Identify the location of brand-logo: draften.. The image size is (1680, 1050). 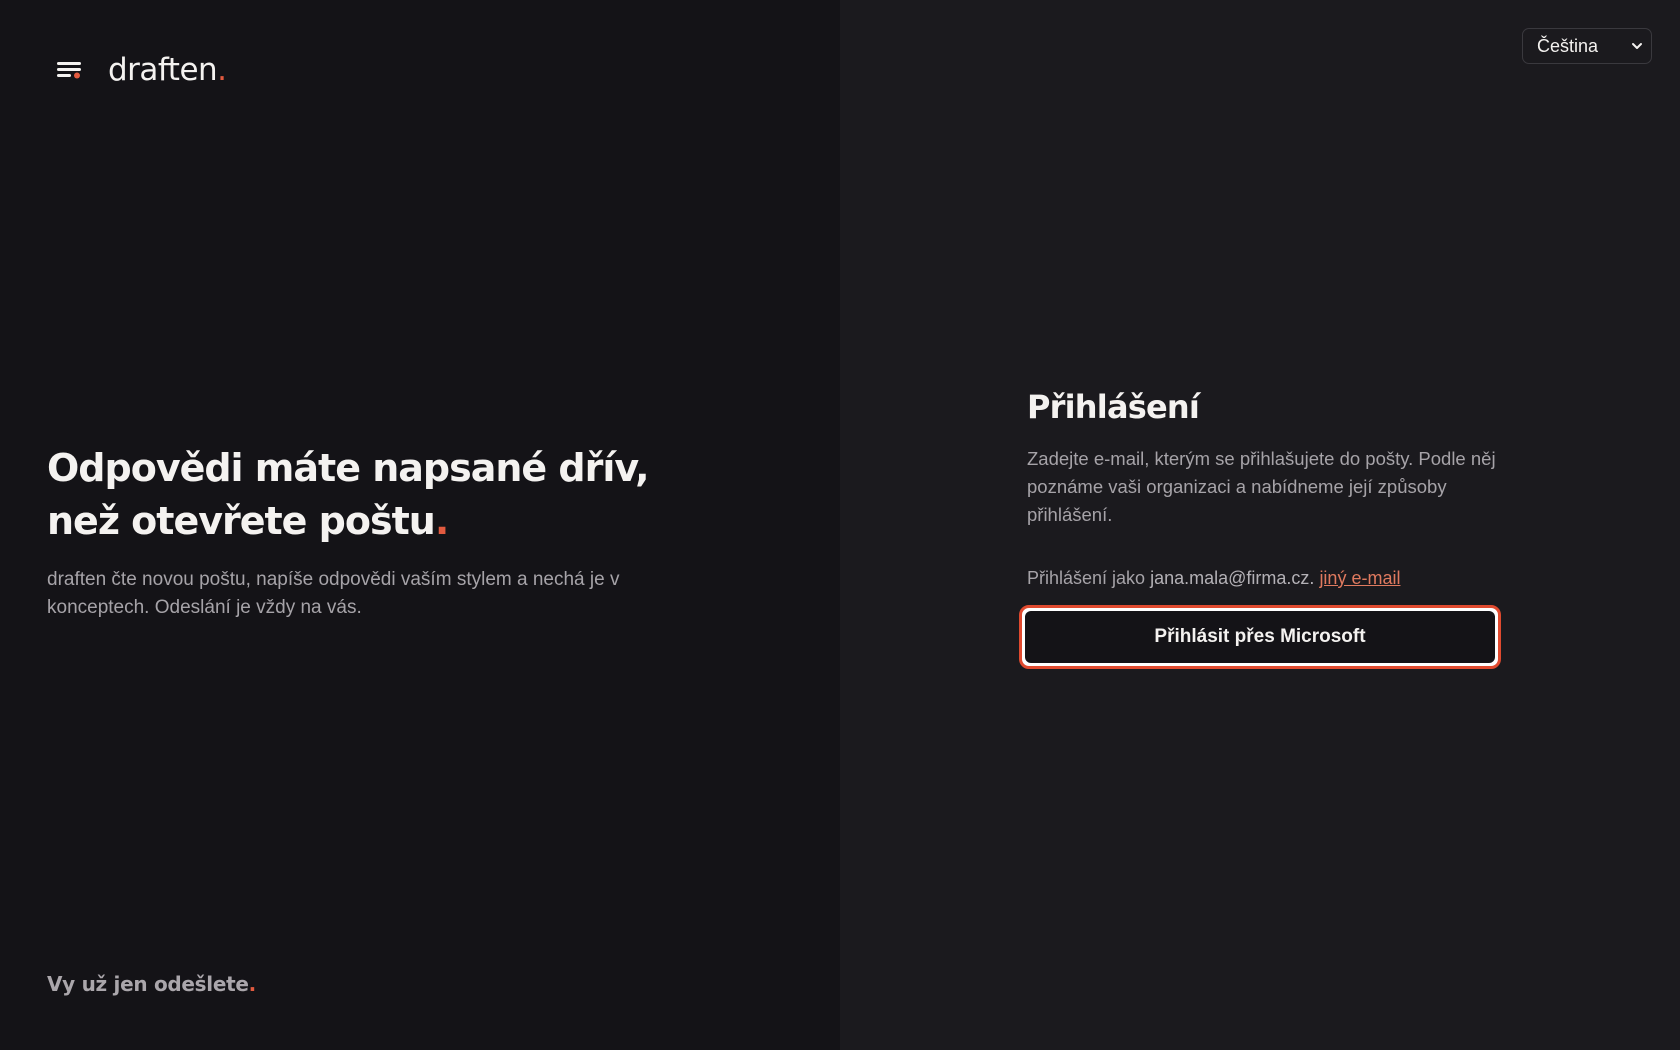
(141, 70).